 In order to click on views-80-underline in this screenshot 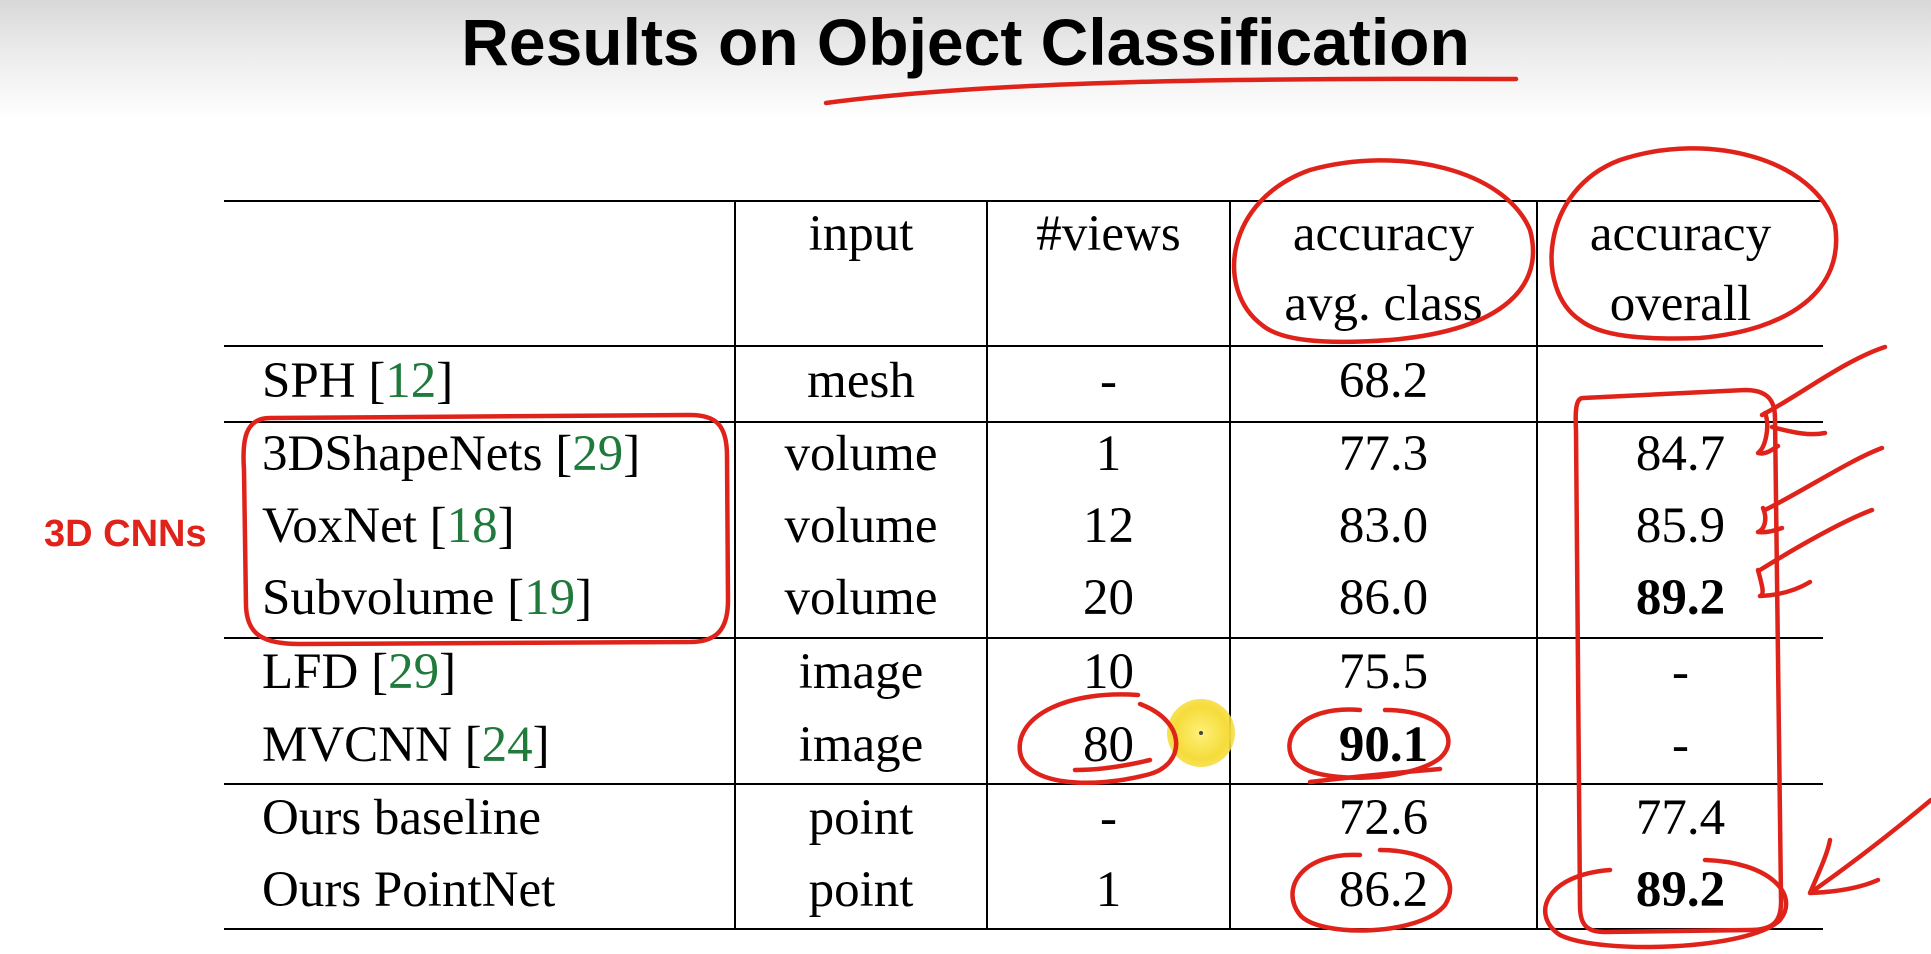, I will do `click(1112, 765)`.